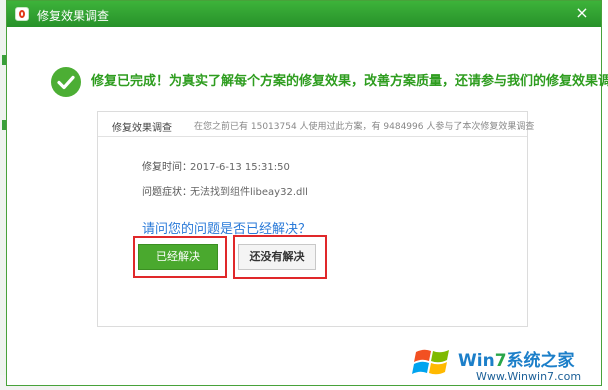  I want to click on panel-title: 修复效果调查, so click(142, 128).